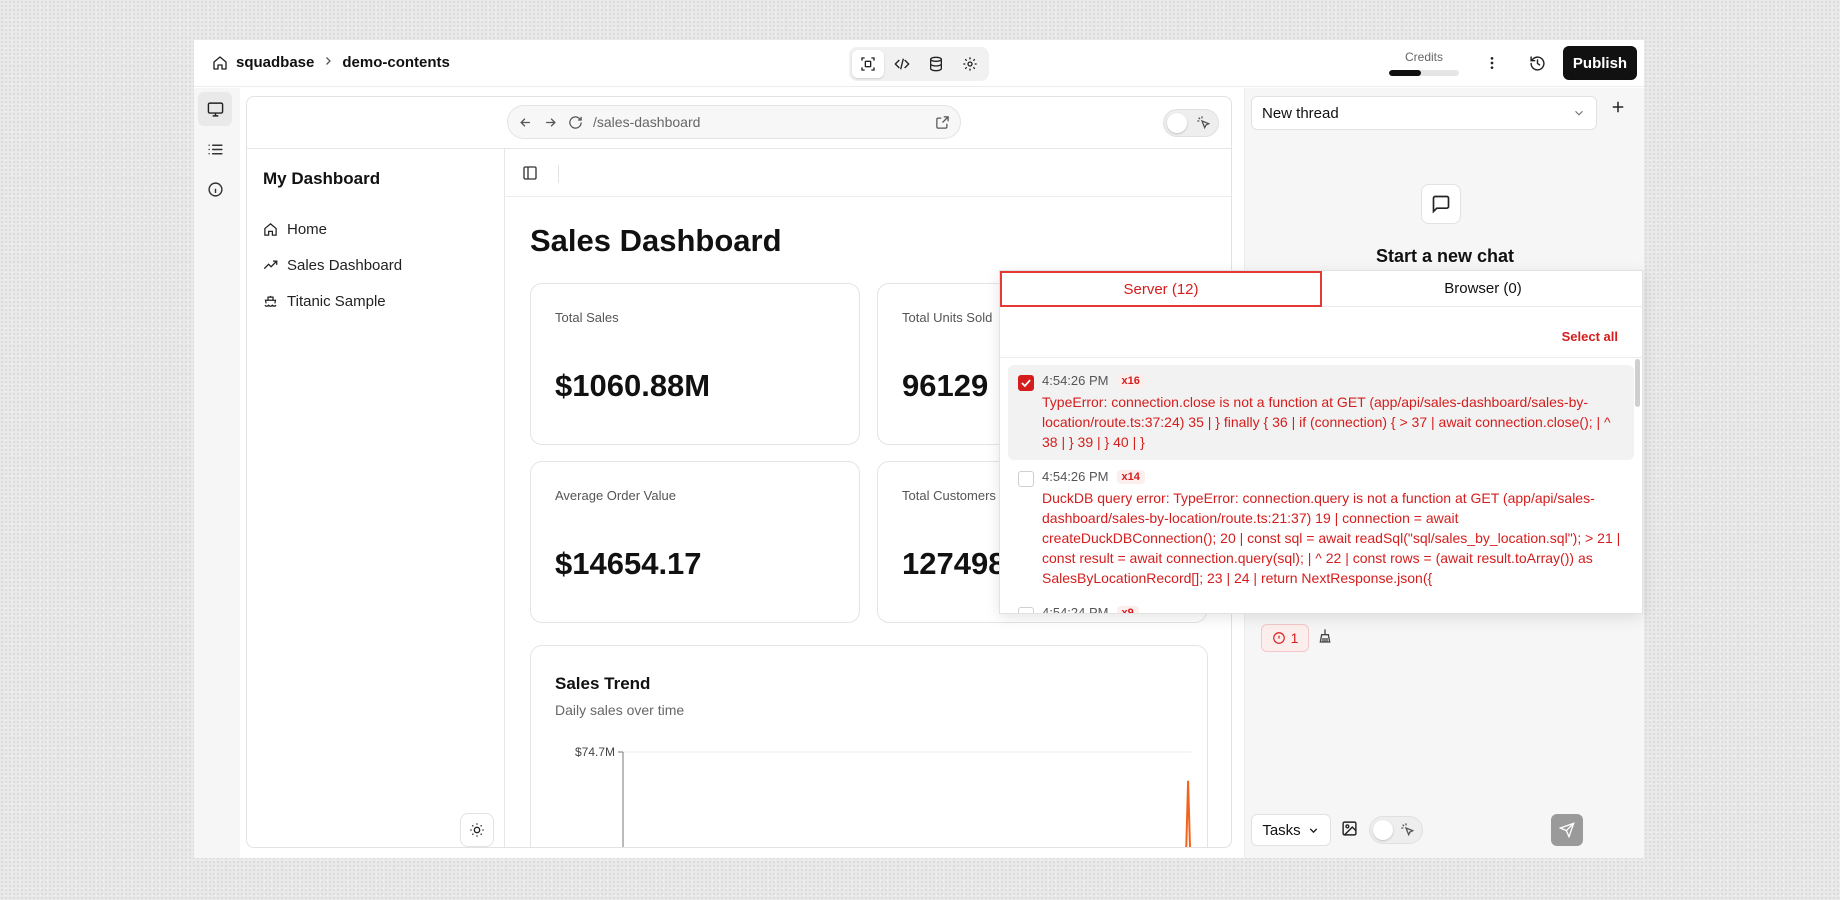  Describe the element at coordinates (1130, 380) in the screenshot. I see `log-count-badge: x16` at that location.